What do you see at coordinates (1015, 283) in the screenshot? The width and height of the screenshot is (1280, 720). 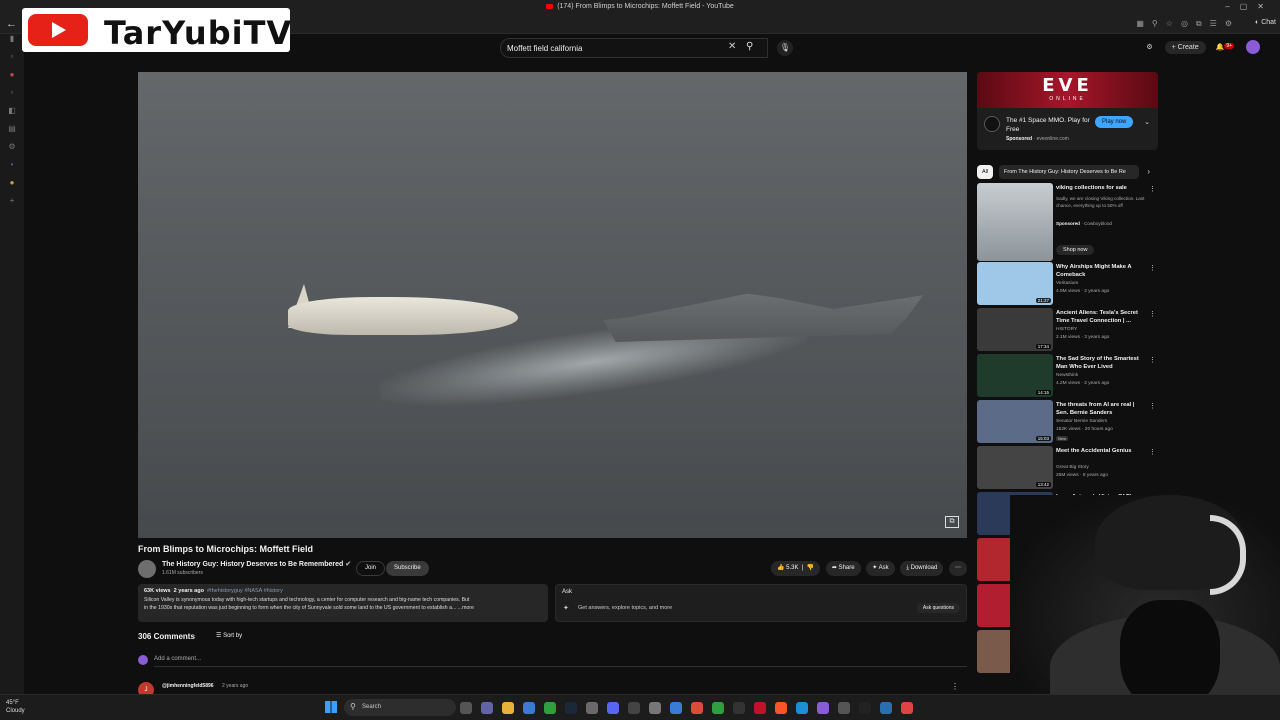 I see `video-thumbnail: 21:27` at bounding box center [1015, 283].